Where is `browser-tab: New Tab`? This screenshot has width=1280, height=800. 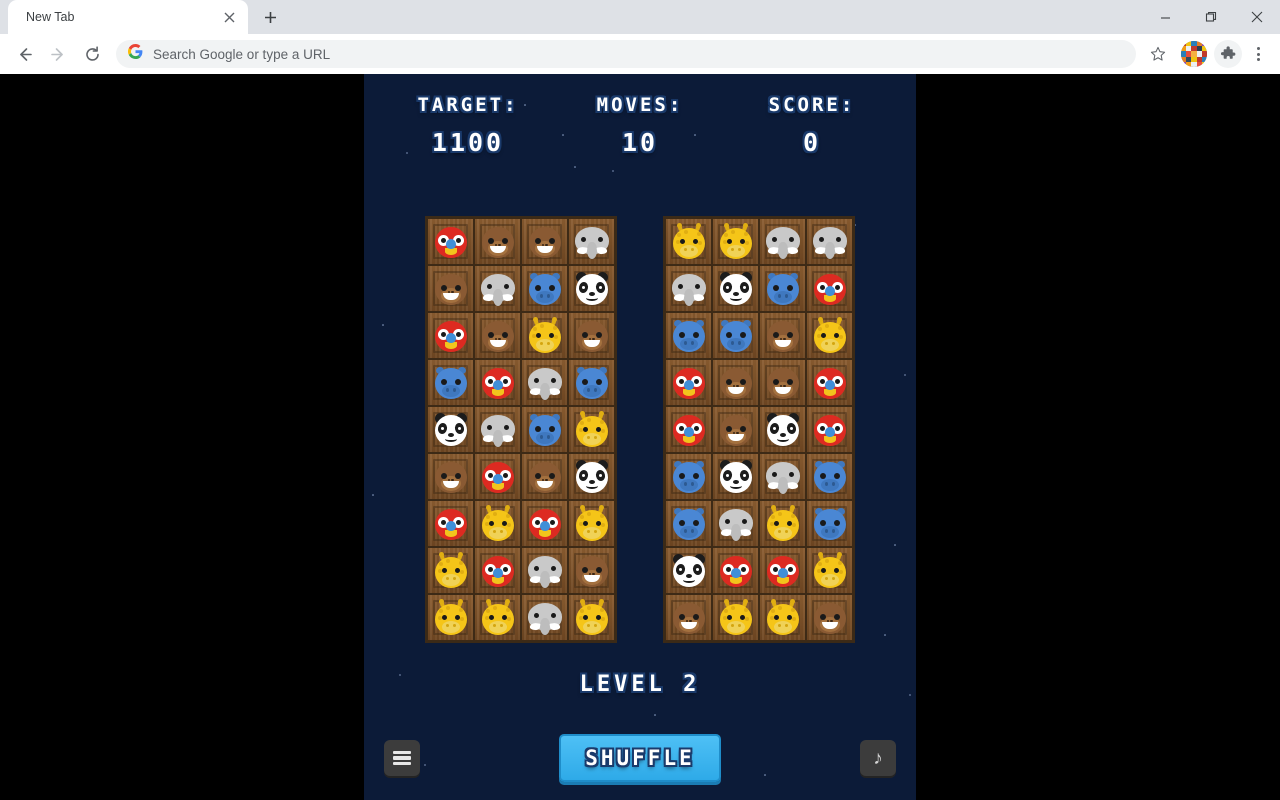 browser-tab: New Tab is located at coordinates (128, 17).